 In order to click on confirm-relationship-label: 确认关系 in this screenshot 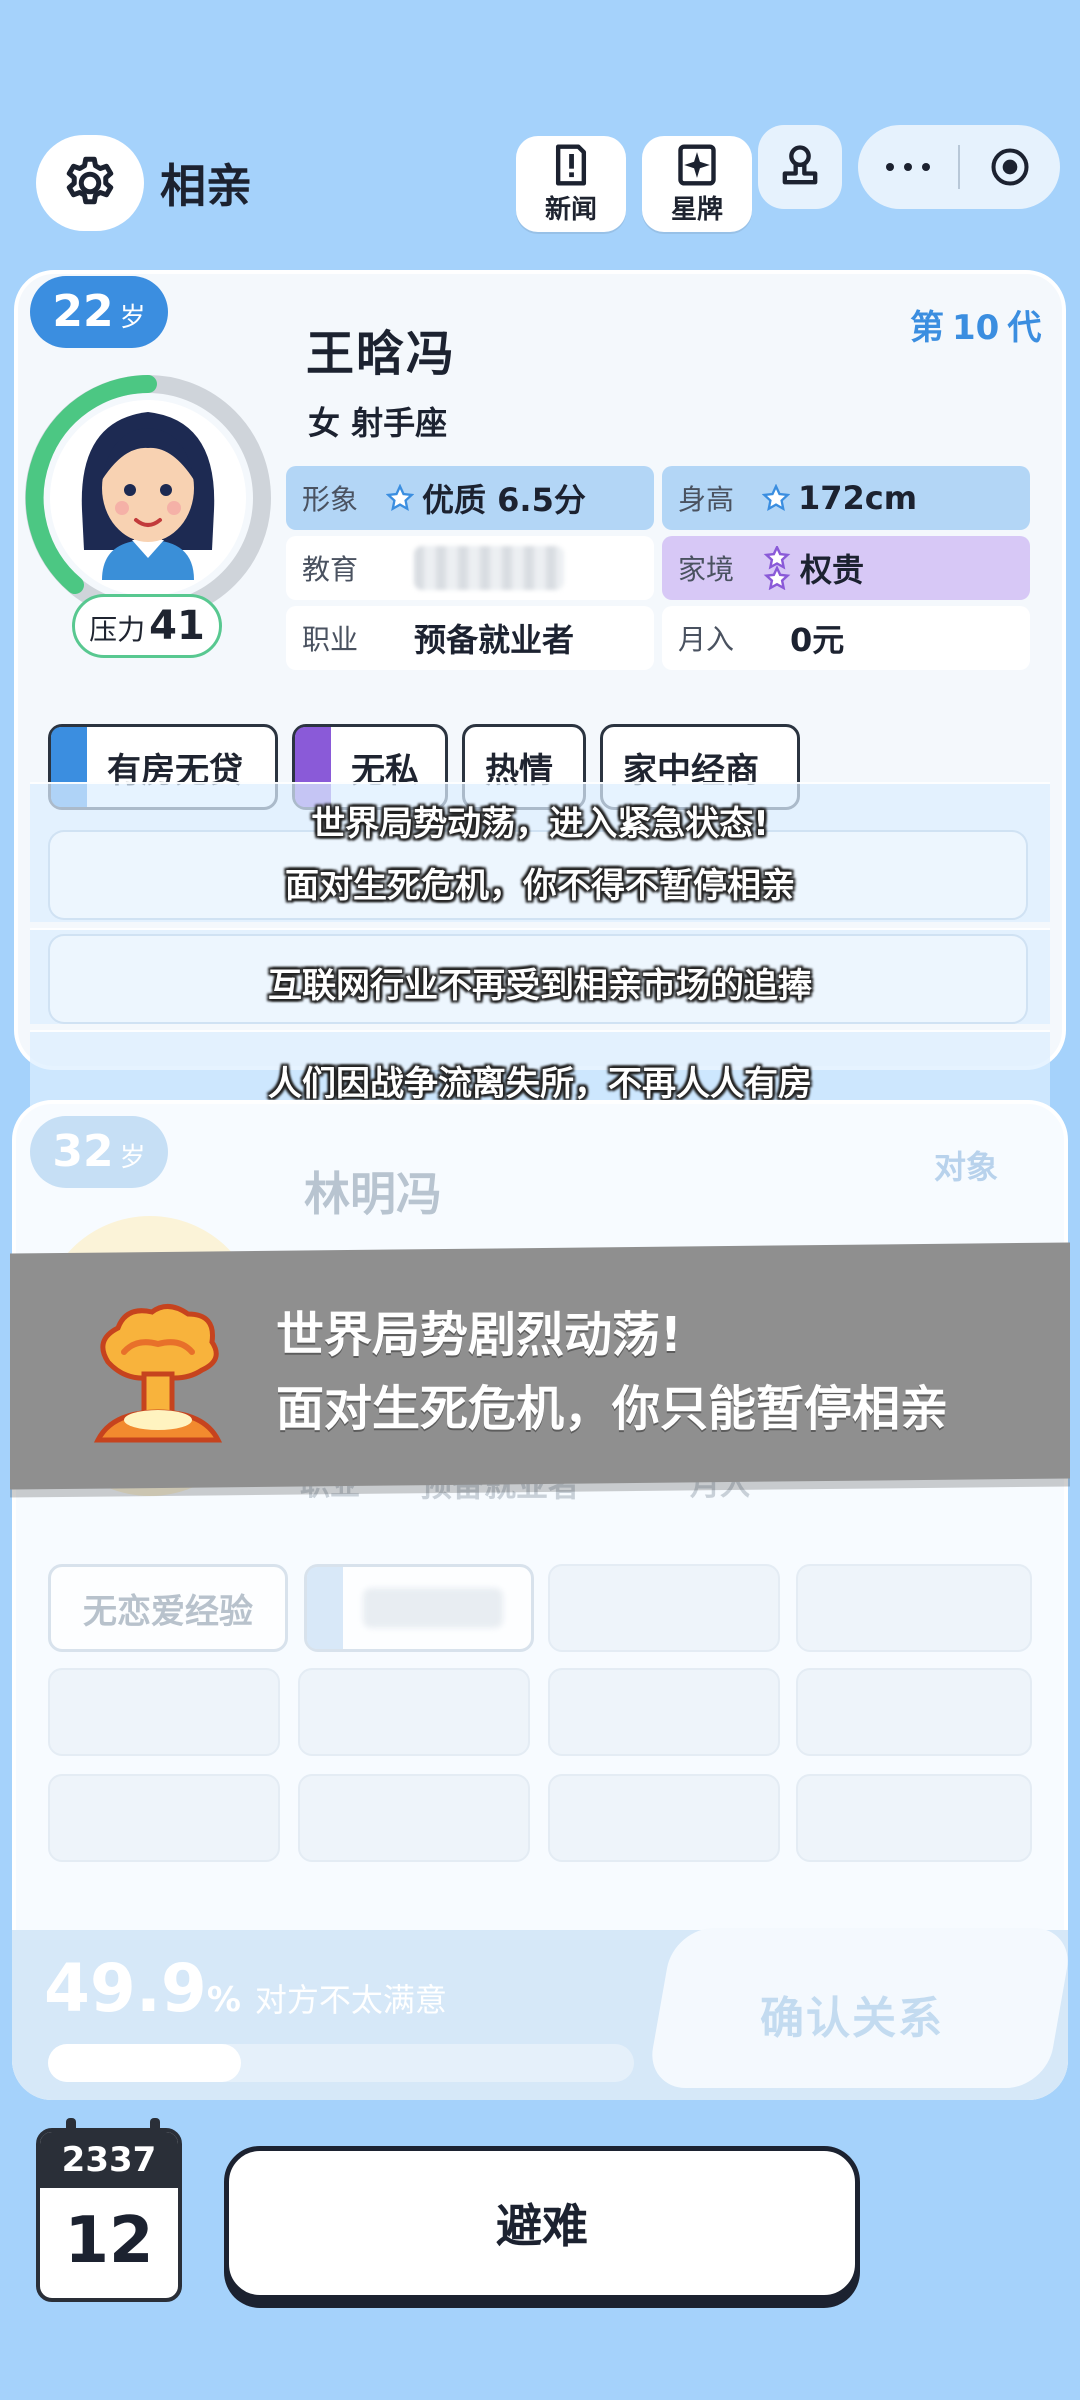, I will do `click(852, 2018)`.